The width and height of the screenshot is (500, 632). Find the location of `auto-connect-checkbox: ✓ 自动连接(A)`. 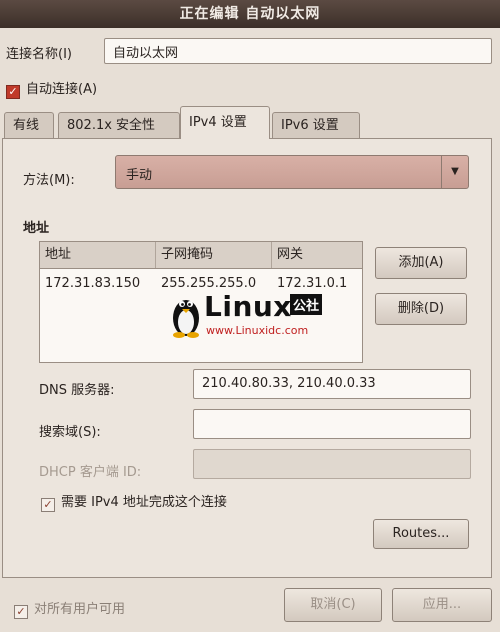

auto-connect-checkbox: ✓ 自动连接(A) is located at coordinates (51, 88).